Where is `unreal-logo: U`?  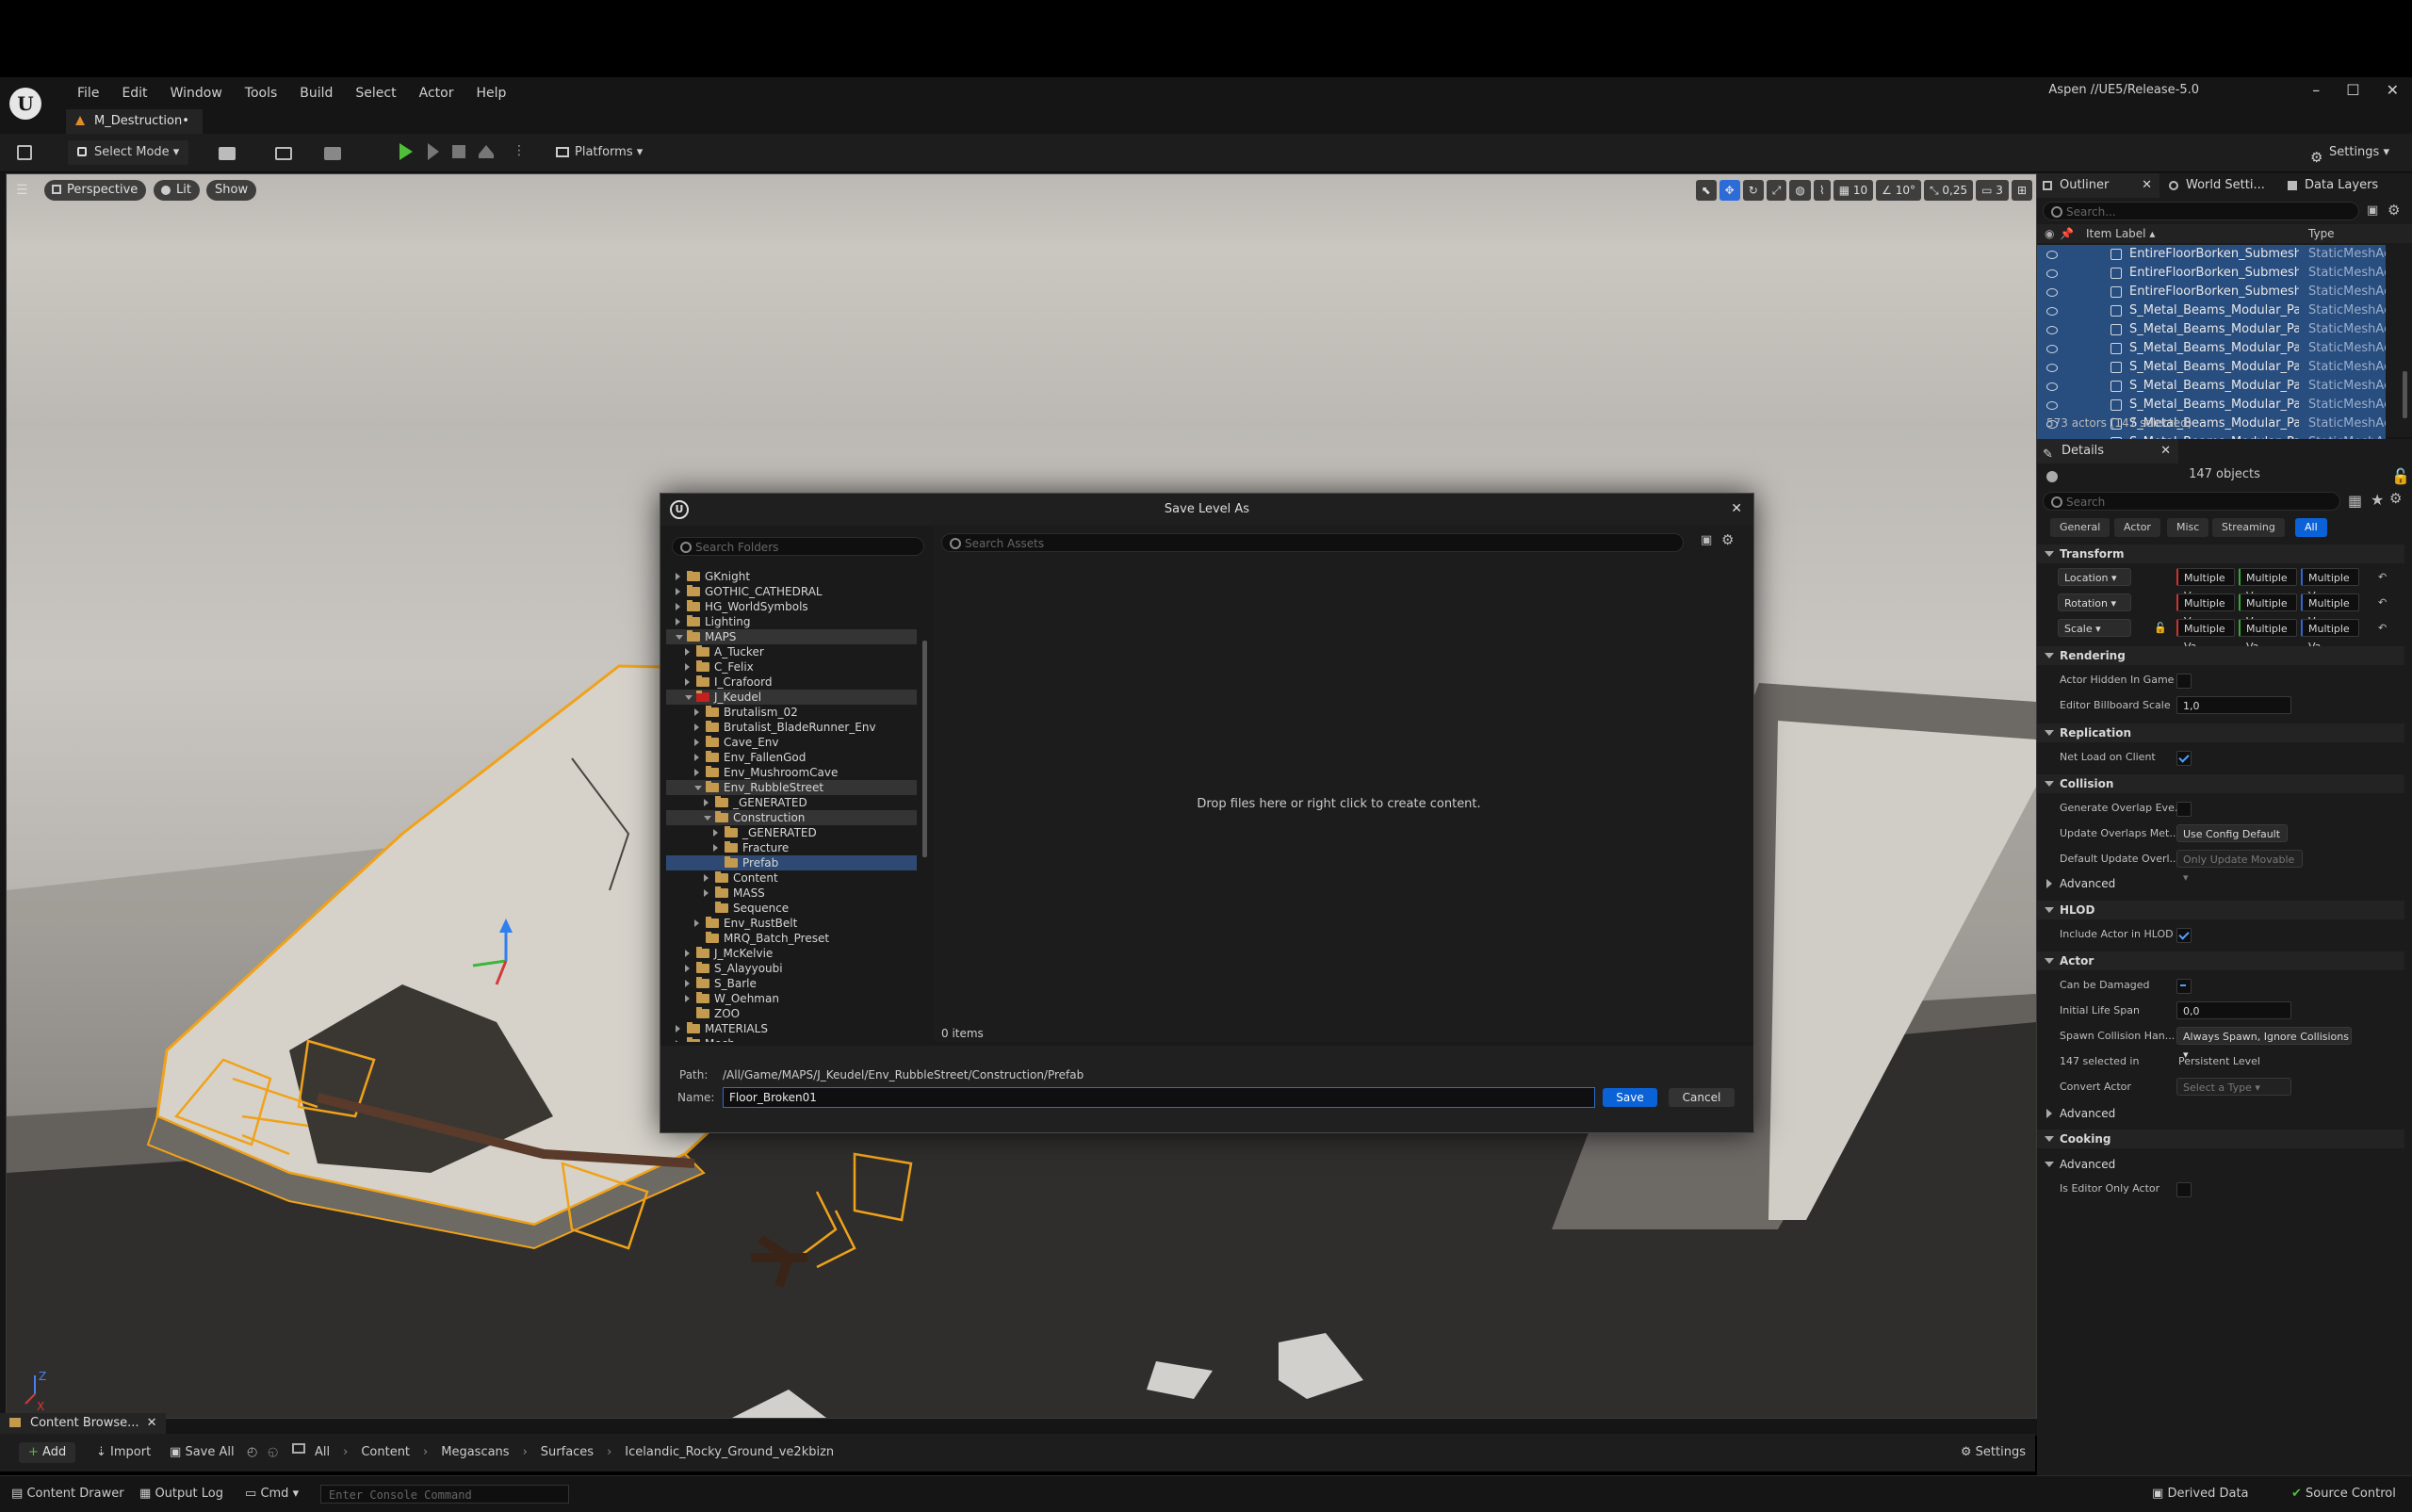 unreal-logo: U is located at coordinates (25, 104).